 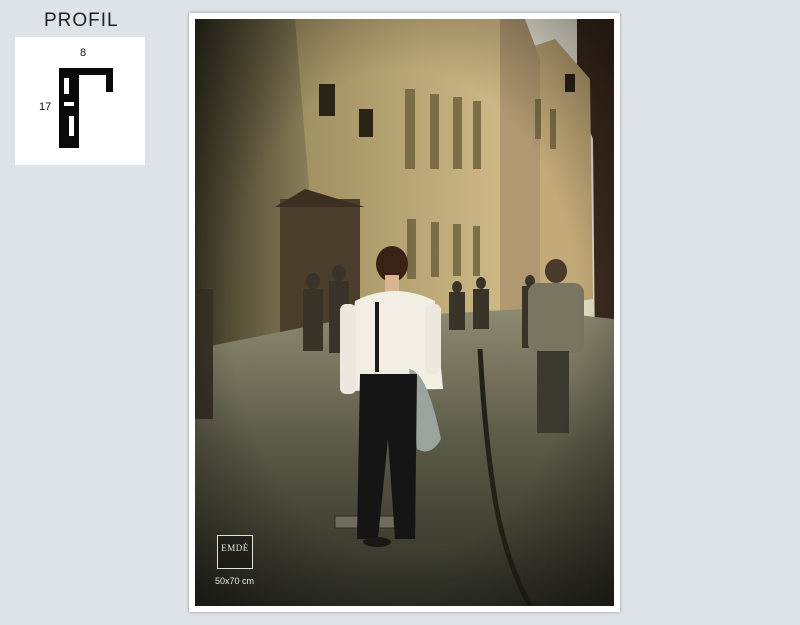 What do you see at coordinates (235, 581) in the screenshot?
I see `poster-size-label: 50x70 cm` at bounding box center [235, 581].